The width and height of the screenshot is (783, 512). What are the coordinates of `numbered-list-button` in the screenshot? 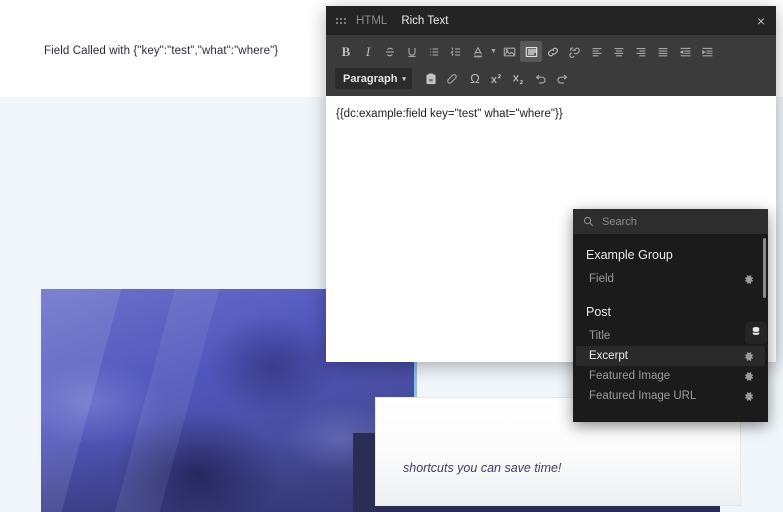 It's located at (456, 51).